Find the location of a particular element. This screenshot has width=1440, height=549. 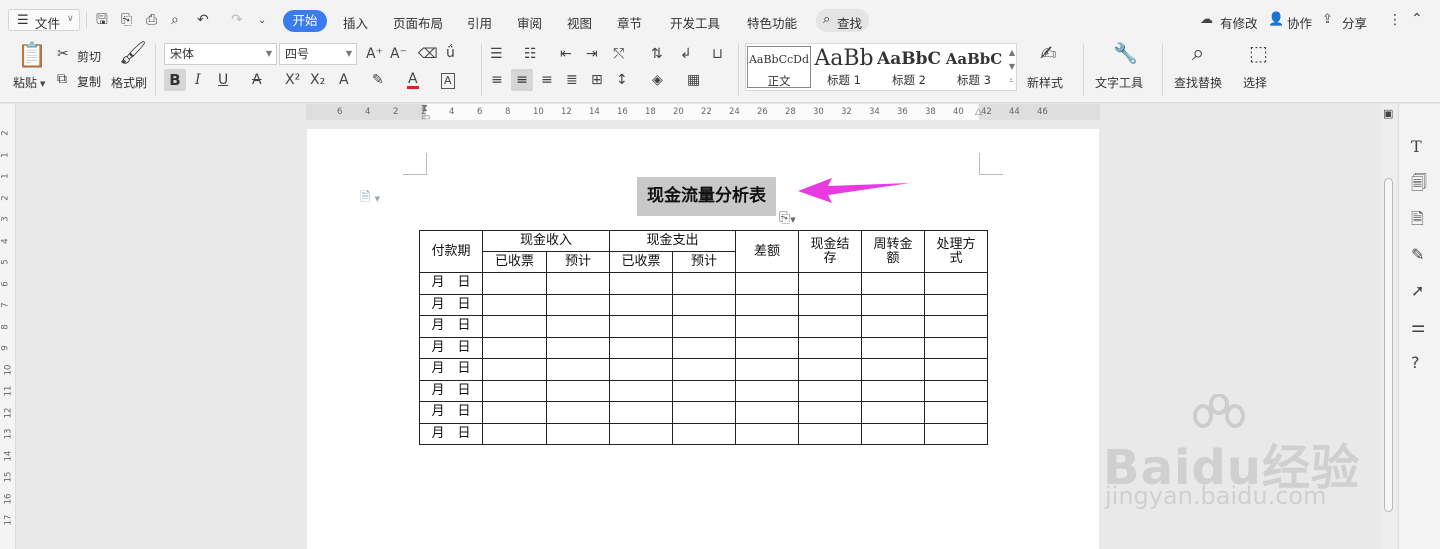

right-indent-marker-icon: △ is located at coordinates (978, 112).